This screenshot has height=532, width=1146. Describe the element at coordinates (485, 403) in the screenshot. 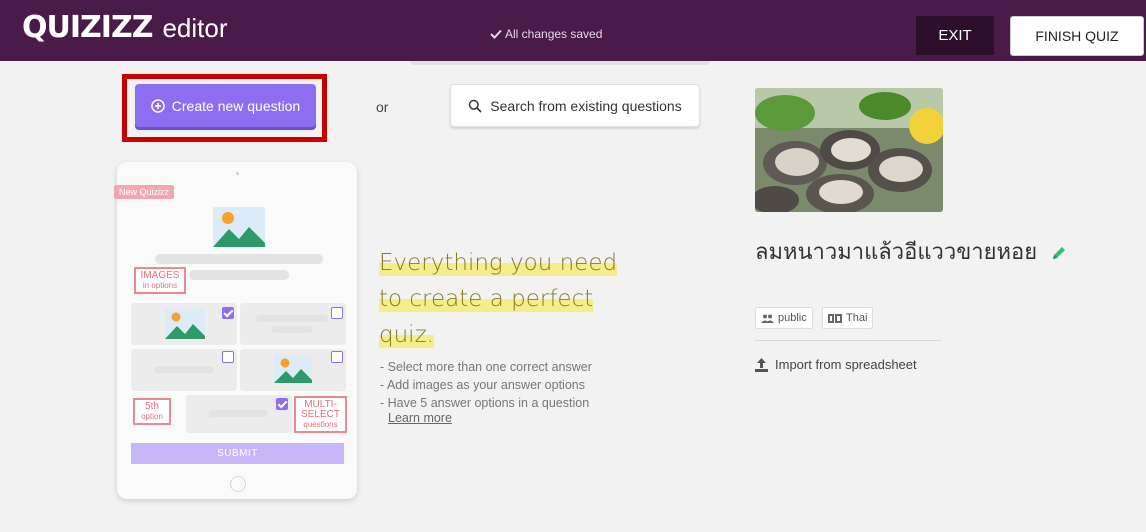

I see `feature-item: - Have 5 answer options in a question` at that location.